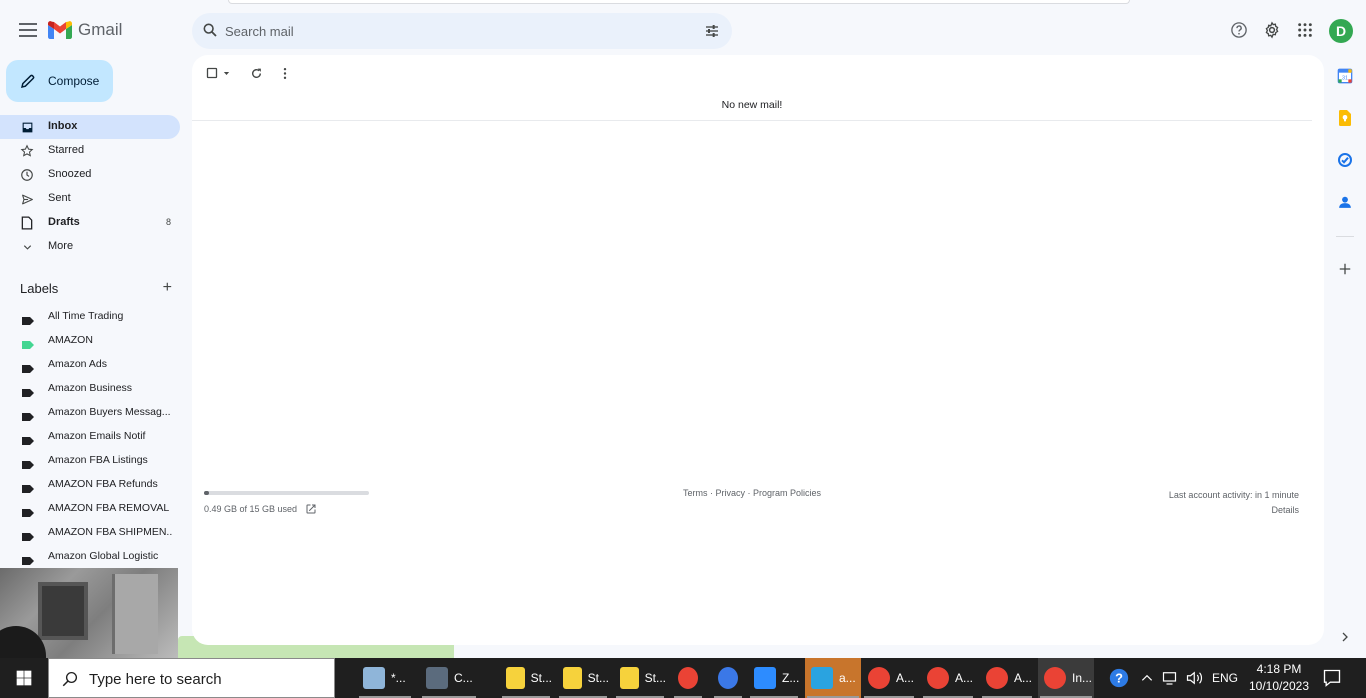 The image size is (1366, 698). I want to click on taskbar-search-box: Type here to search, so click(191, 678).